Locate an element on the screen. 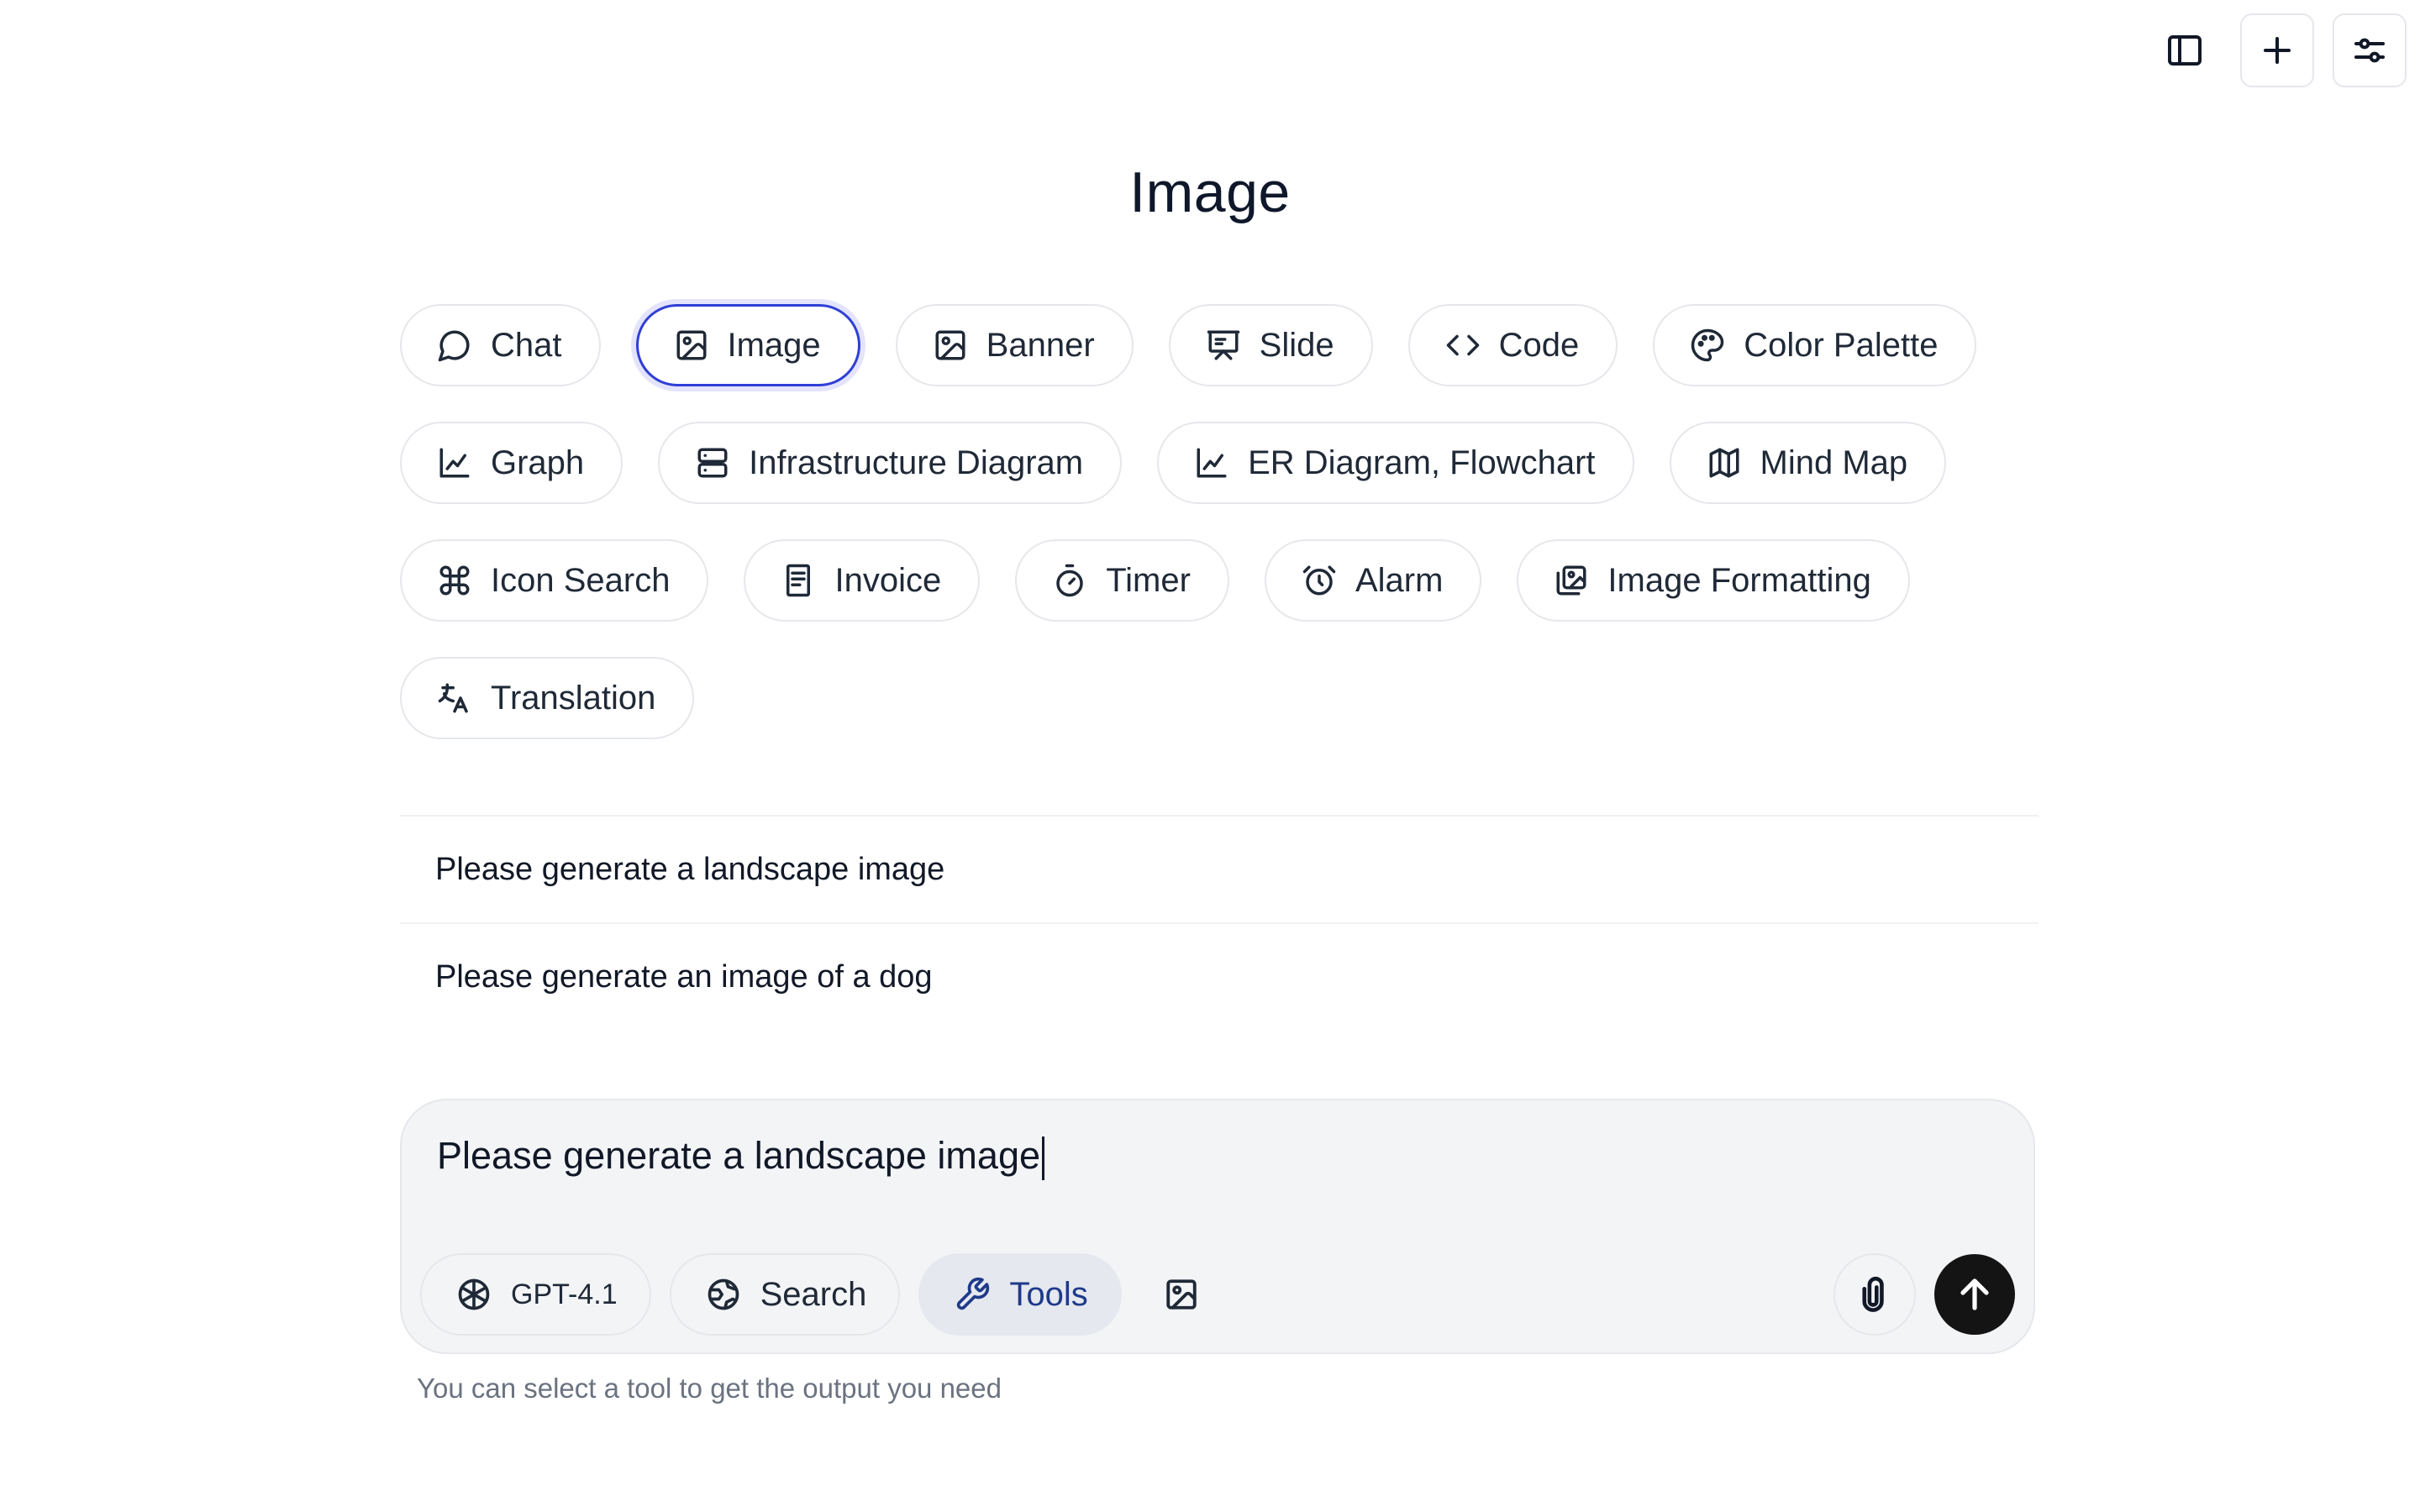 The image size is (2420, 1512). tool-timer: Timer is located at coordinates (1122, 580).